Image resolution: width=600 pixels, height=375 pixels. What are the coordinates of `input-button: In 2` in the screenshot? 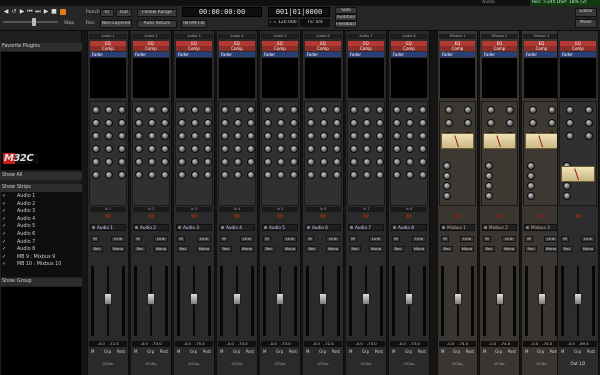 It's located at (151, 209).